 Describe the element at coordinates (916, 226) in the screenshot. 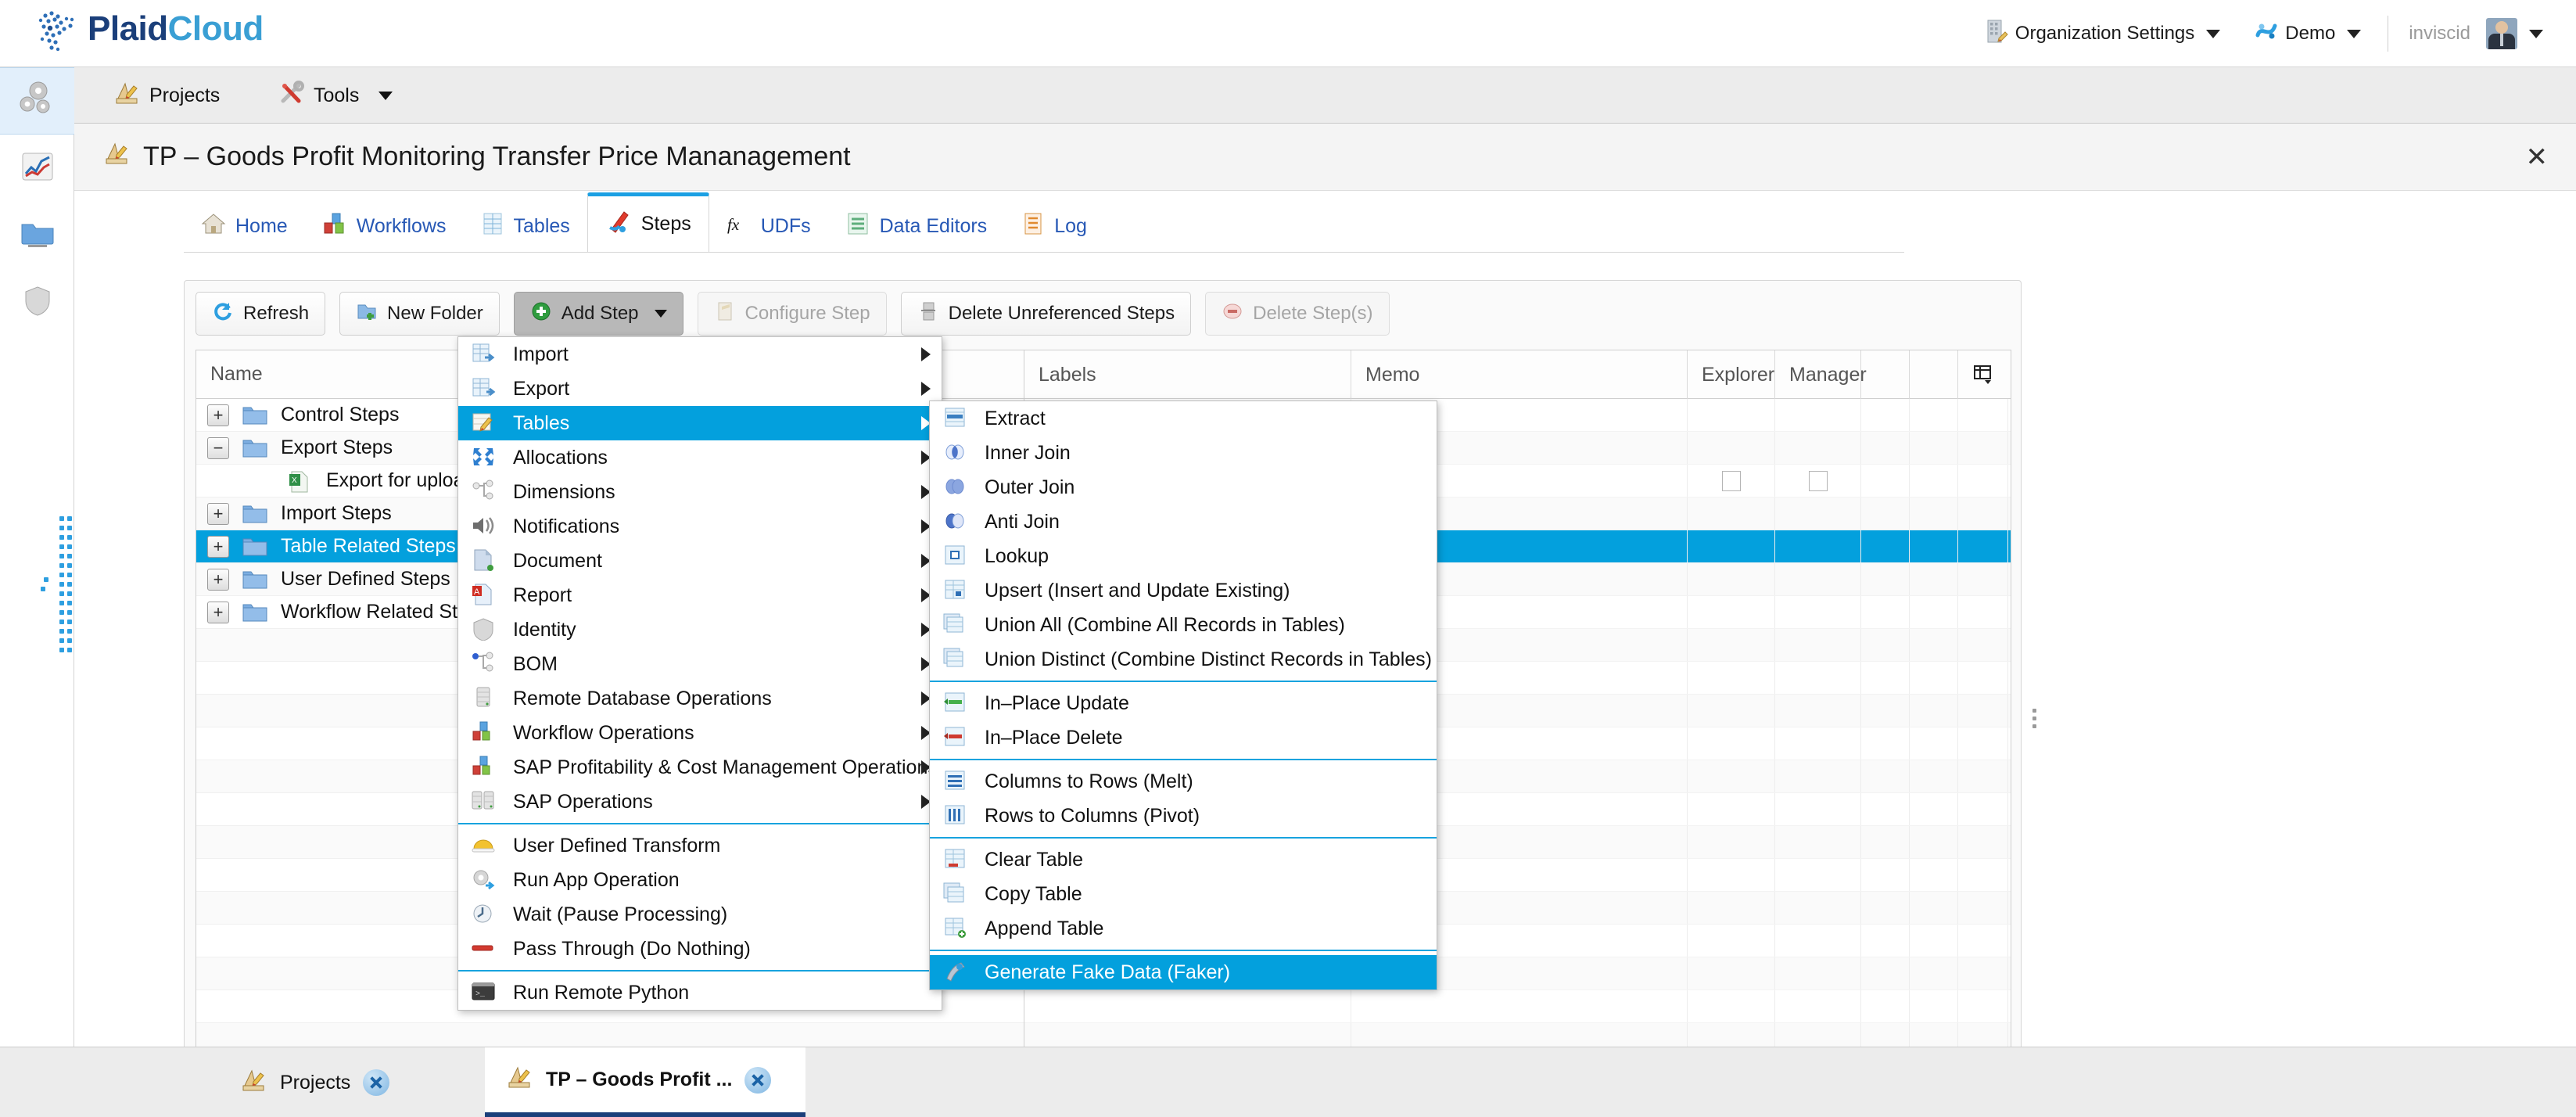

I see `tab-data-editors: Data Editors` at that location.